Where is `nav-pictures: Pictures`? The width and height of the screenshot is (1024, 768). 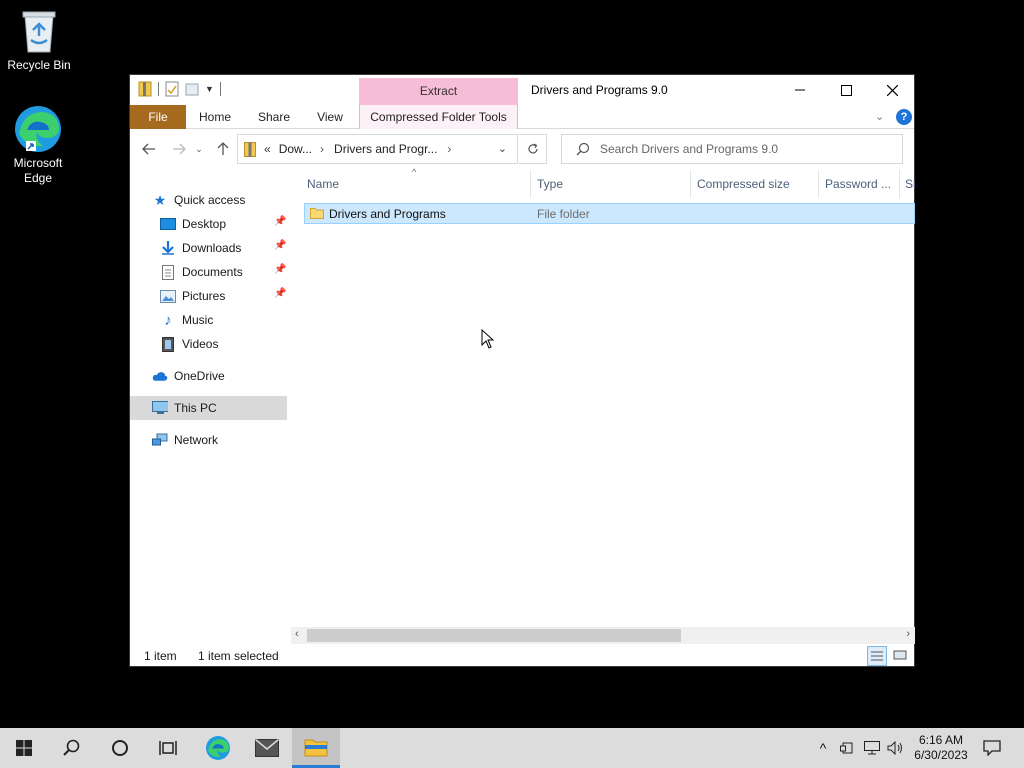 nav-pictures: Pictures is located at coordinates (225, 296).